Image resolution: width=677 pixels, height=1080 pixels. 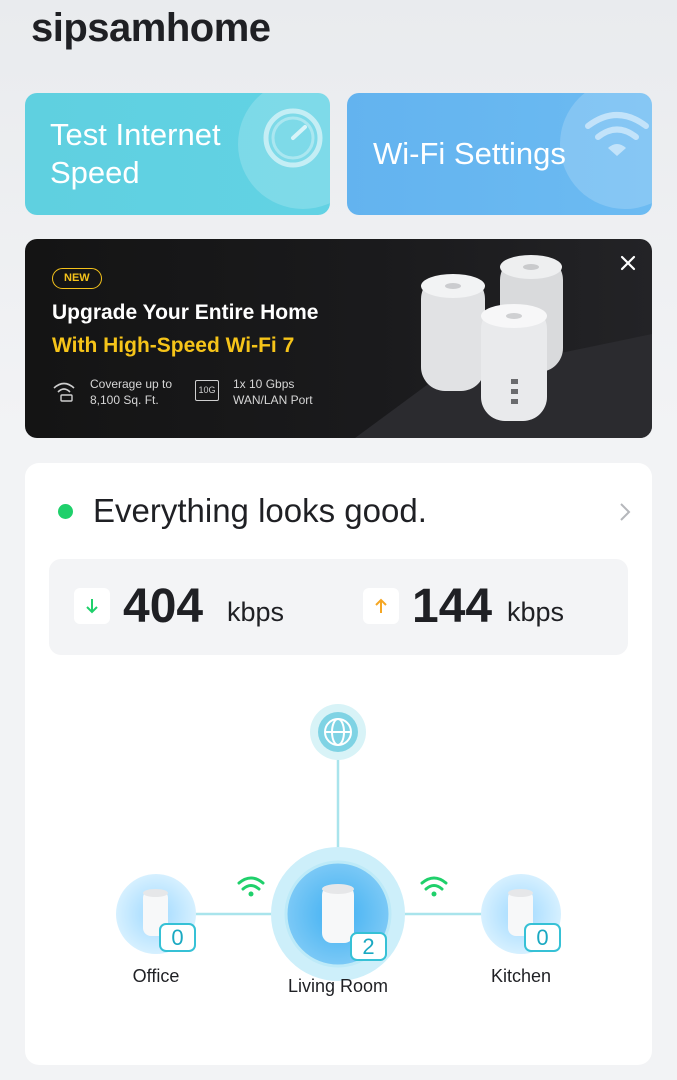 I want to click on coverage-feature: Coverage up to 8,100 Sq. Ft., so click(x=131, y=392).